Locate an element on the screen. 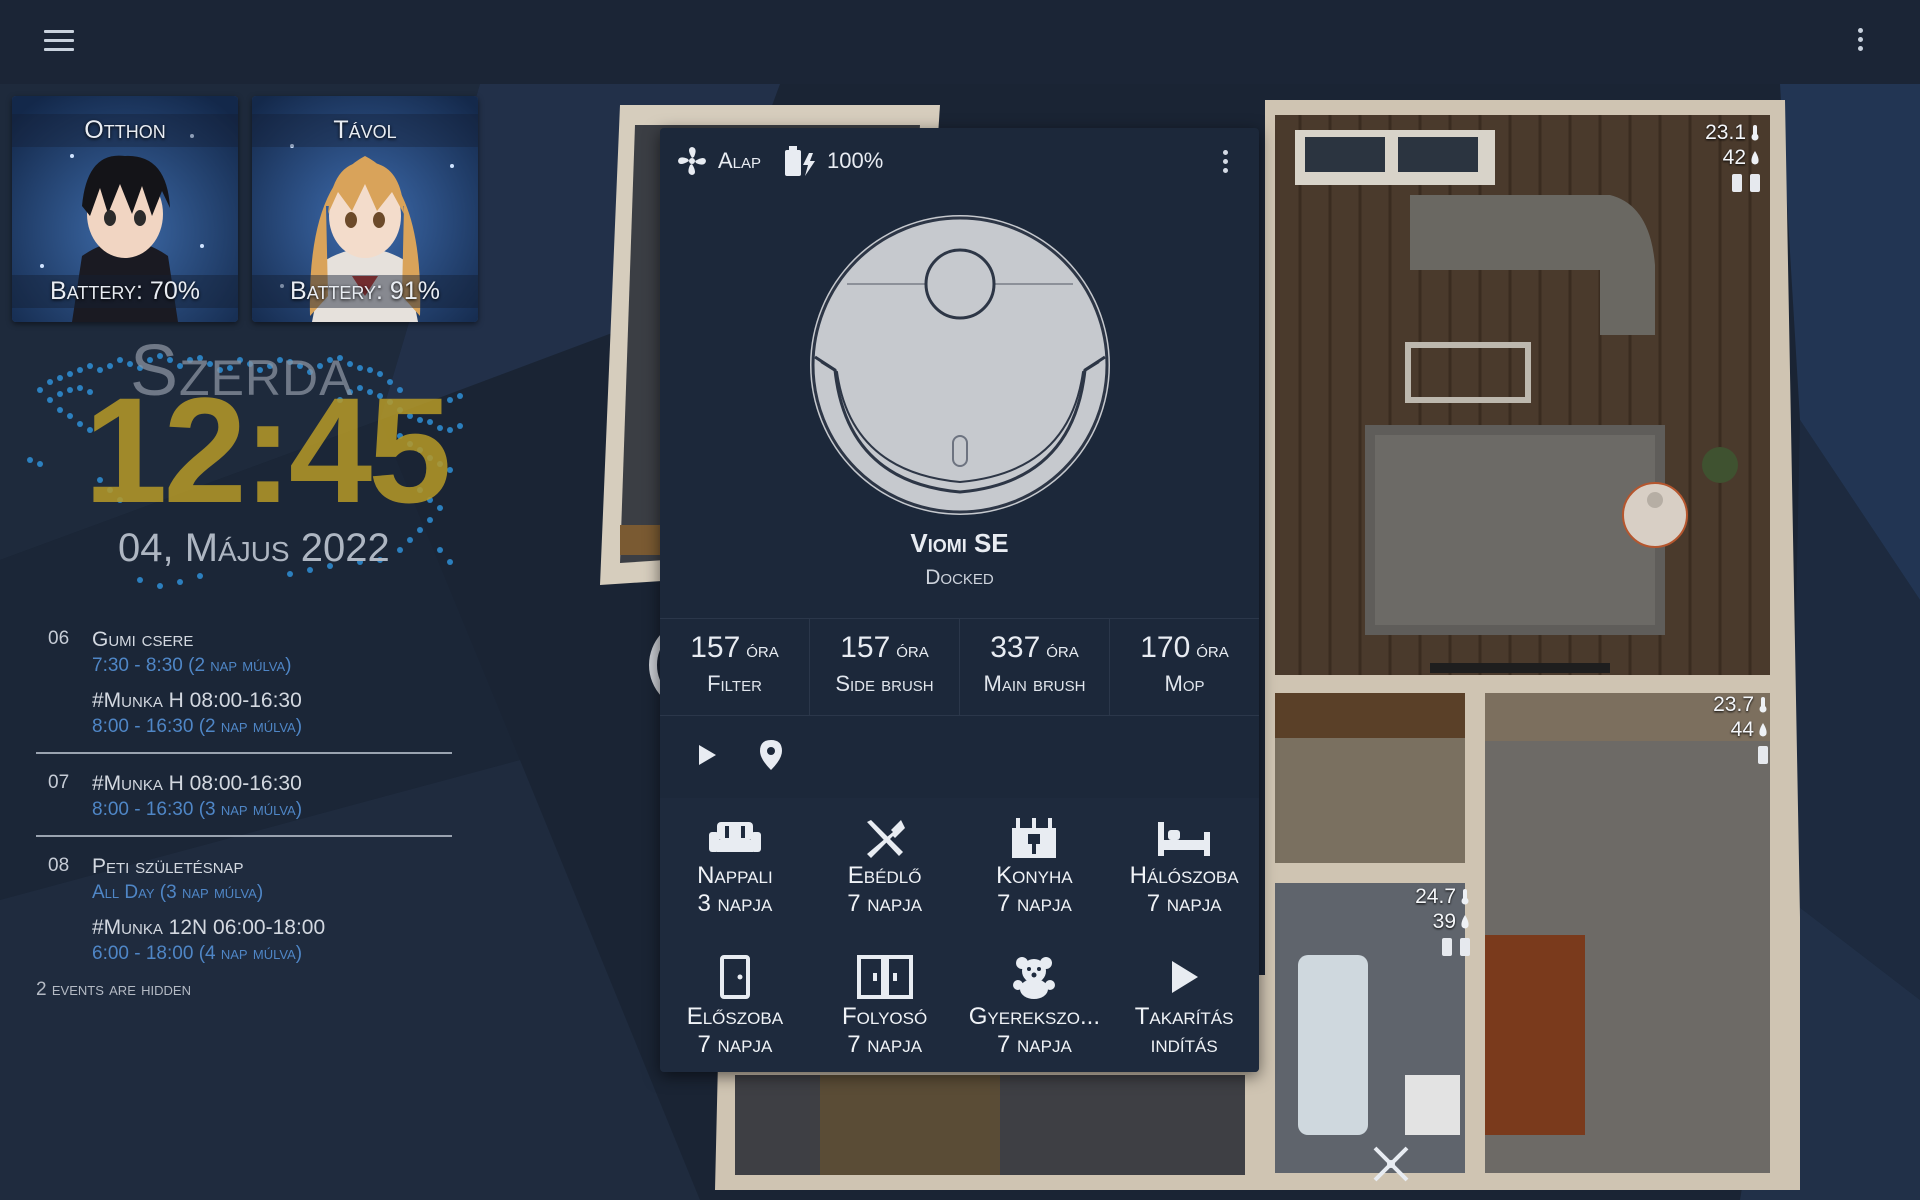 The height and width of the screenshot is (1200, 1920). room-gyerekszoba: Gyerekszo... 7 napja is located at coordinates (1035, 1003).